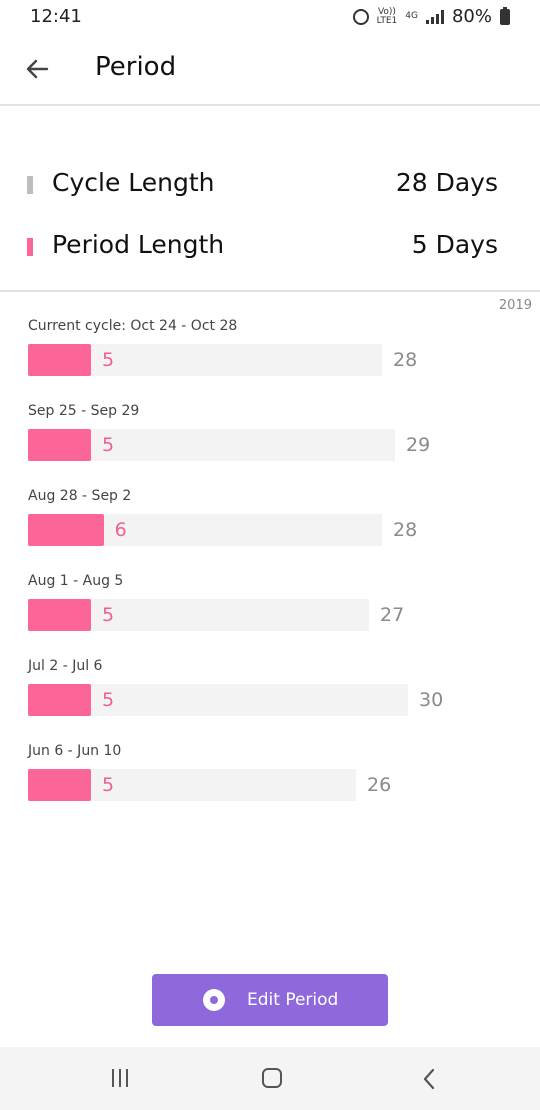  I want to click on network-label: Vo)) LTE1, so click(387, 16).